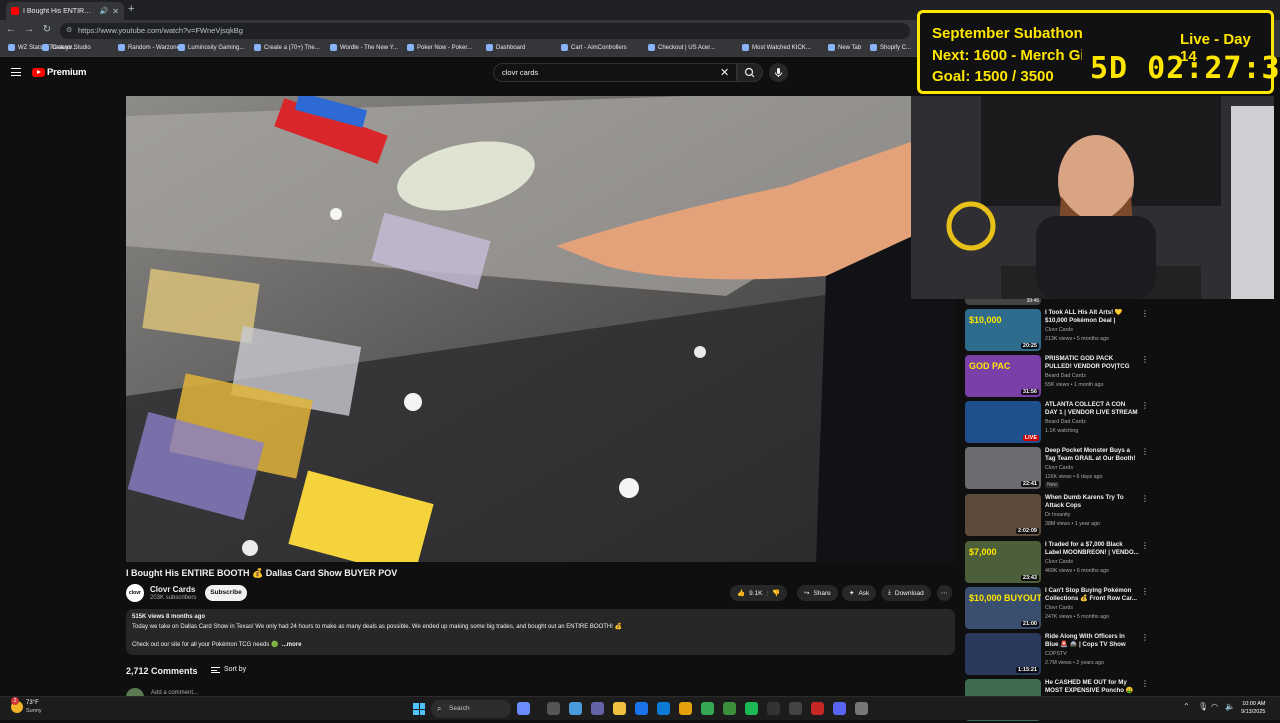  Describe the element at coordinates (471, 709) in the screenshot. I see `taskbar-search: ⌕ Search` at that location.